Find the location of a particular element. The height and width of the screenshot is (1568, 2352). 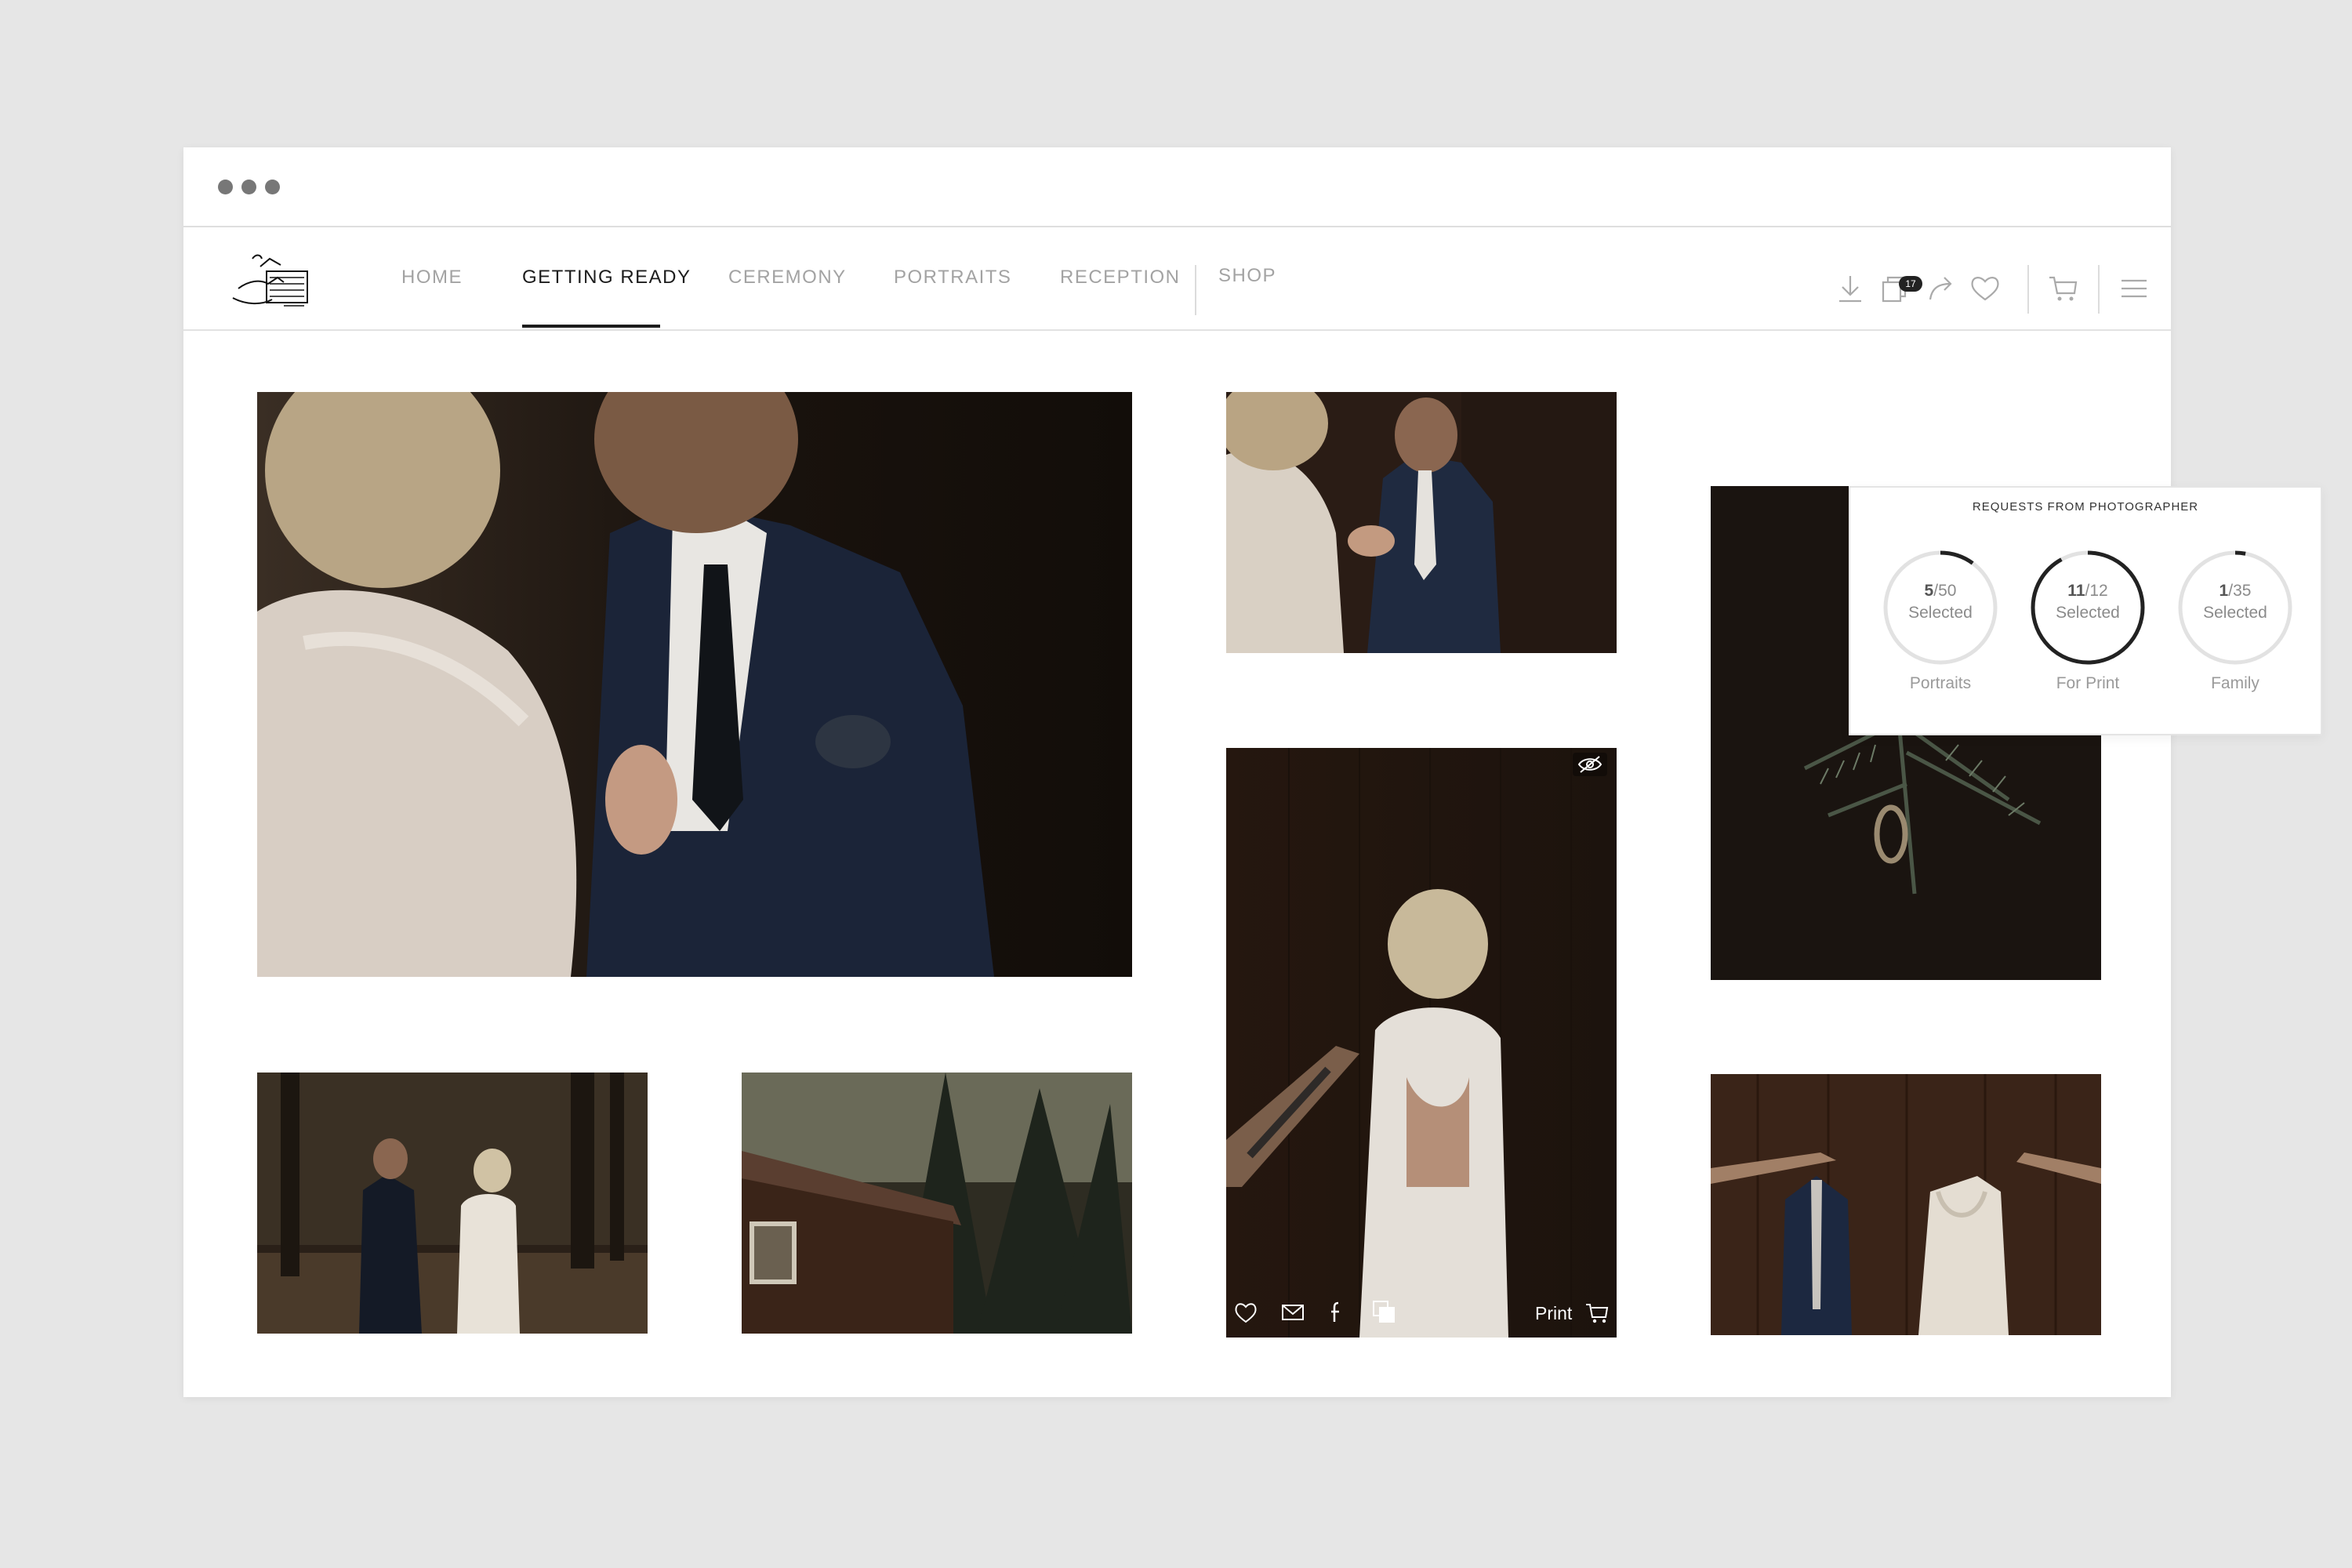

copy-icon is located at coordinates (1383, 1311).